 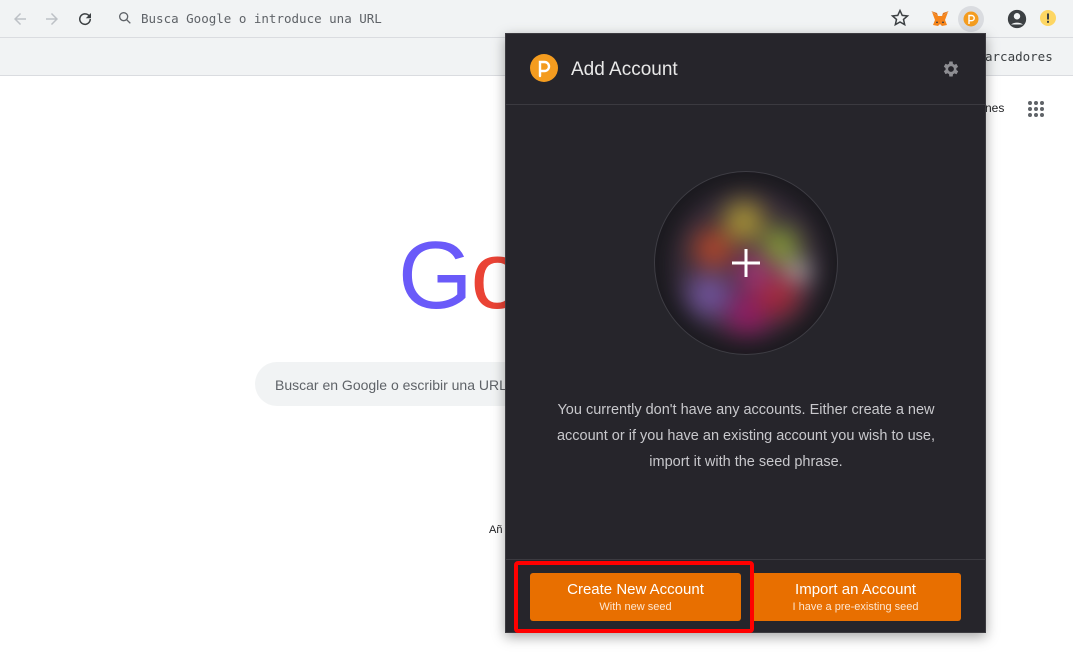 I want to click on add-account-avatar, so click(x=746, y=263).